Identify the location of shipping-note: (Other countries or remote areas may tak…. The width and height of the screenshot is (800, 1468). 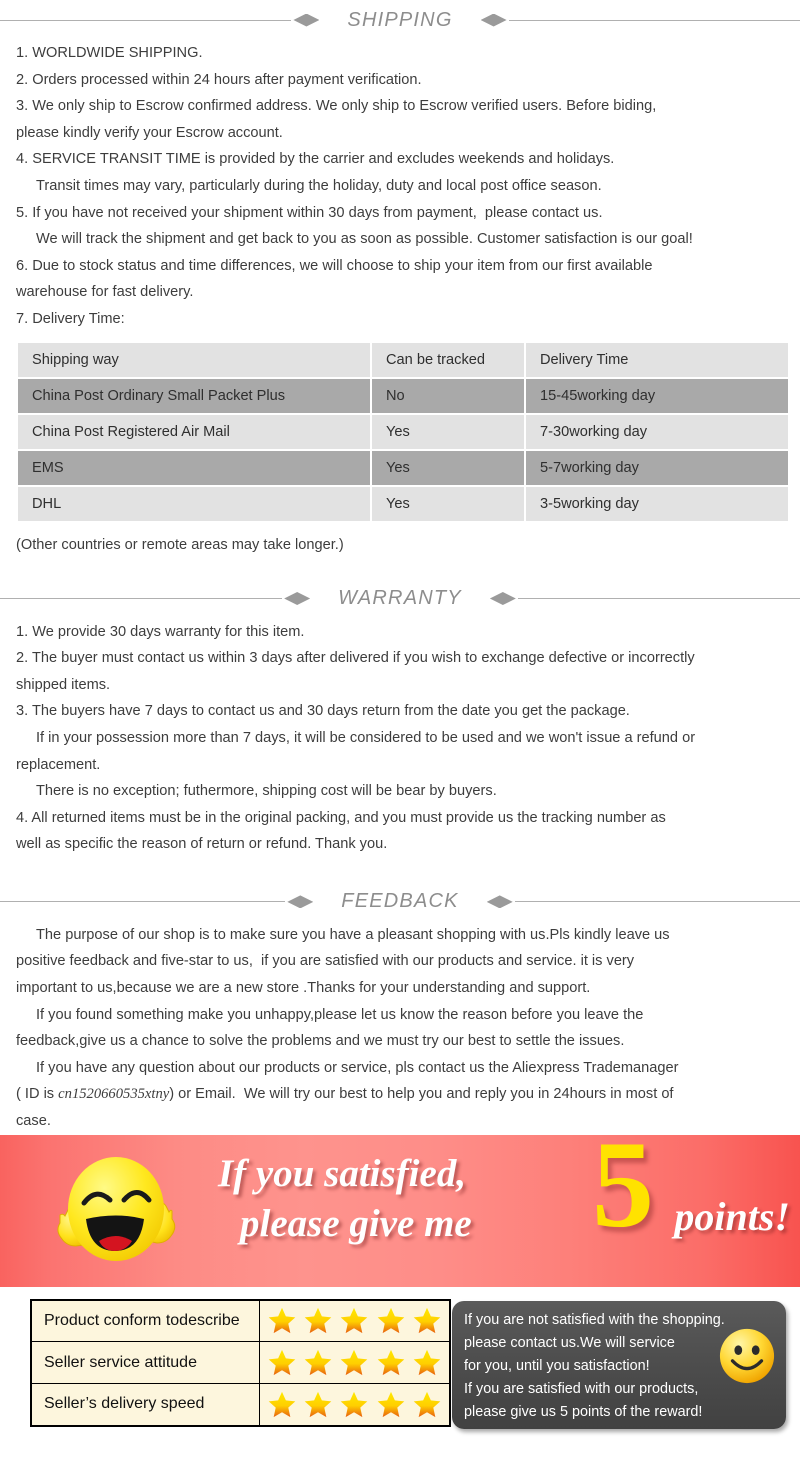
(180, 544).